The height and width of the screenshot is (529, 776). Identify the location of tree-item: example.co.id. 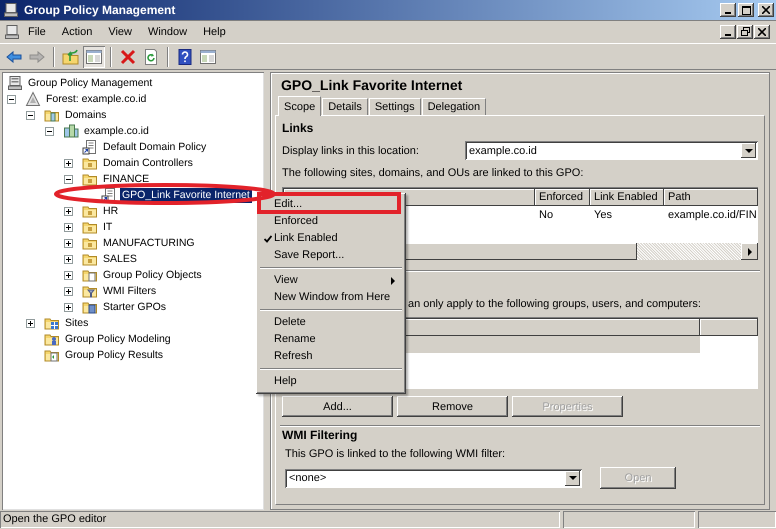
(116, 131).